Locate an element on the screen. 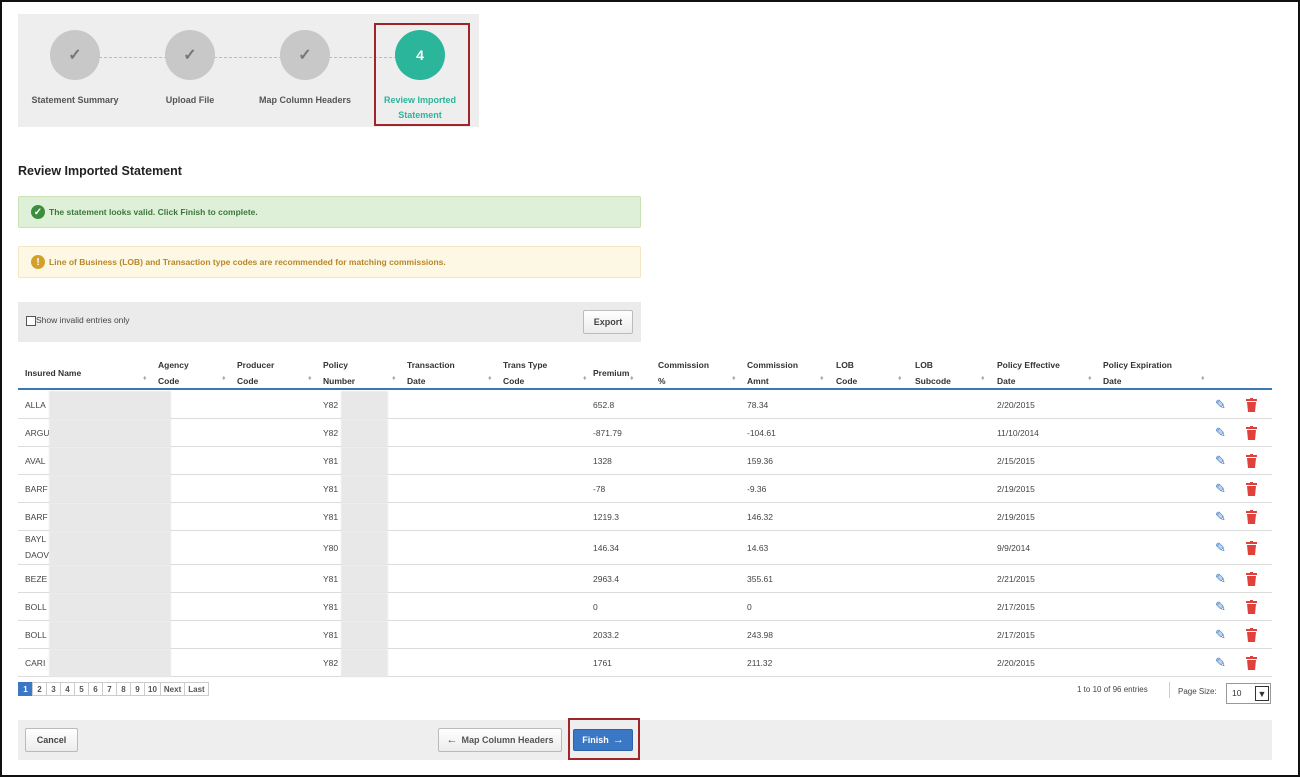 This screenshot has width=1300, height=777. column-header-text: Commission is located at coordinates (684, 365).